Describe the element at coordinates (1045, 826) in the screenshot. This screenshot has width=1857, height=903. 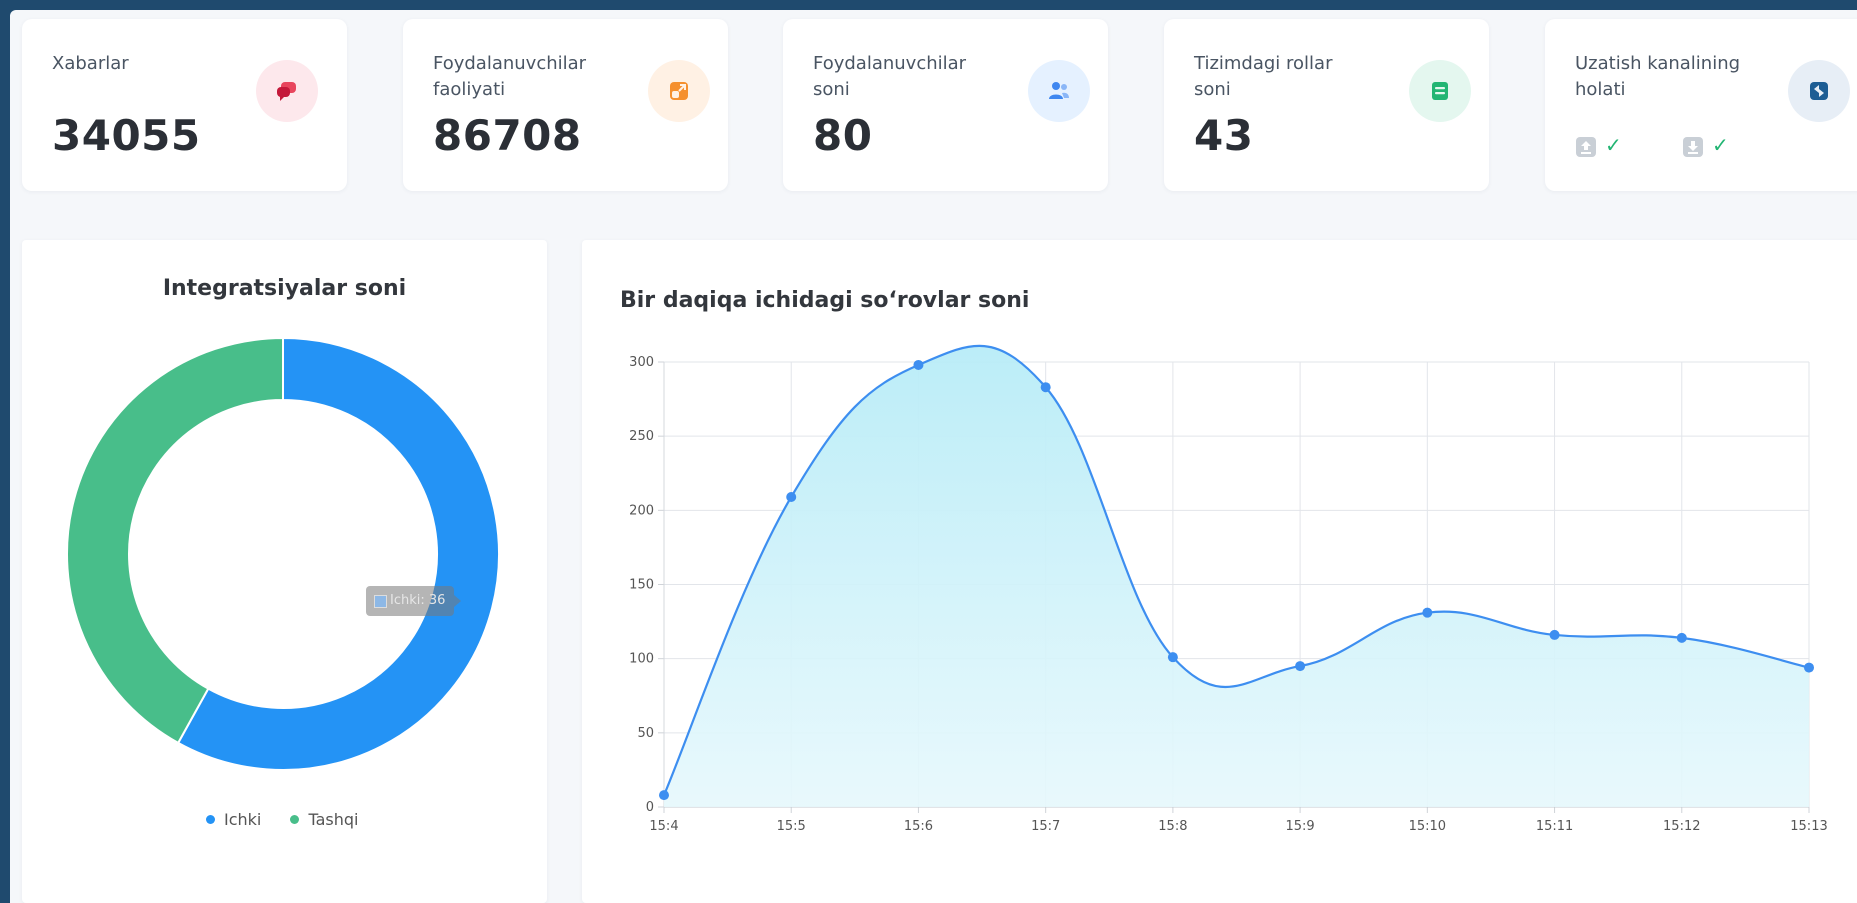
I see `x-tick-label: 15:7` at that location.